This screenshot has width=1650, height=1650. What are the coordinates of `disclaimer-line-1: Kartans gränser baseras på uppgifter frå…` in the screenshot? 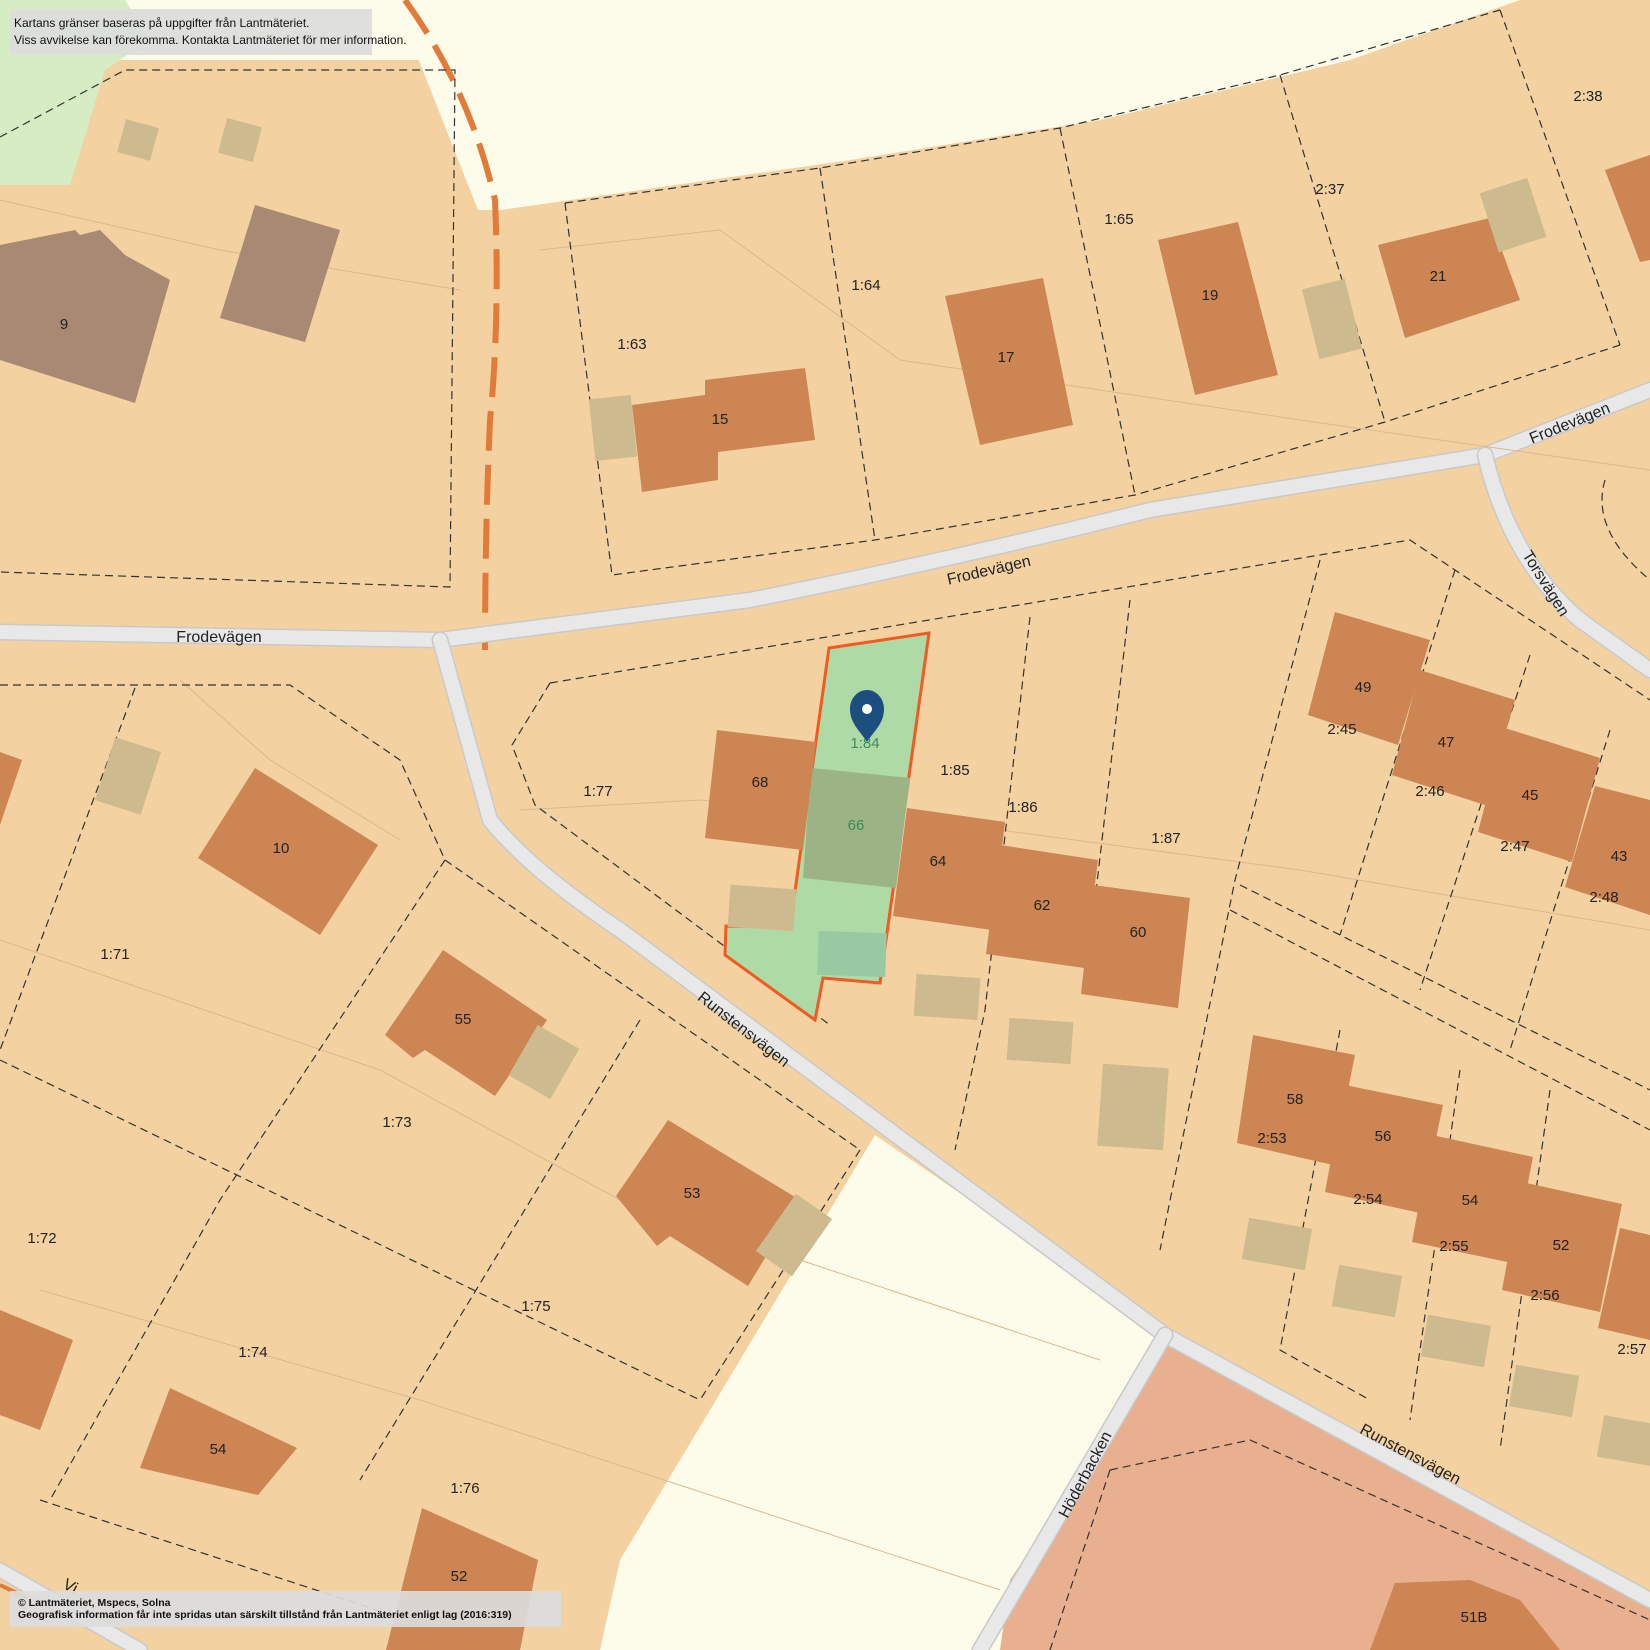 It's located at (162, 23).